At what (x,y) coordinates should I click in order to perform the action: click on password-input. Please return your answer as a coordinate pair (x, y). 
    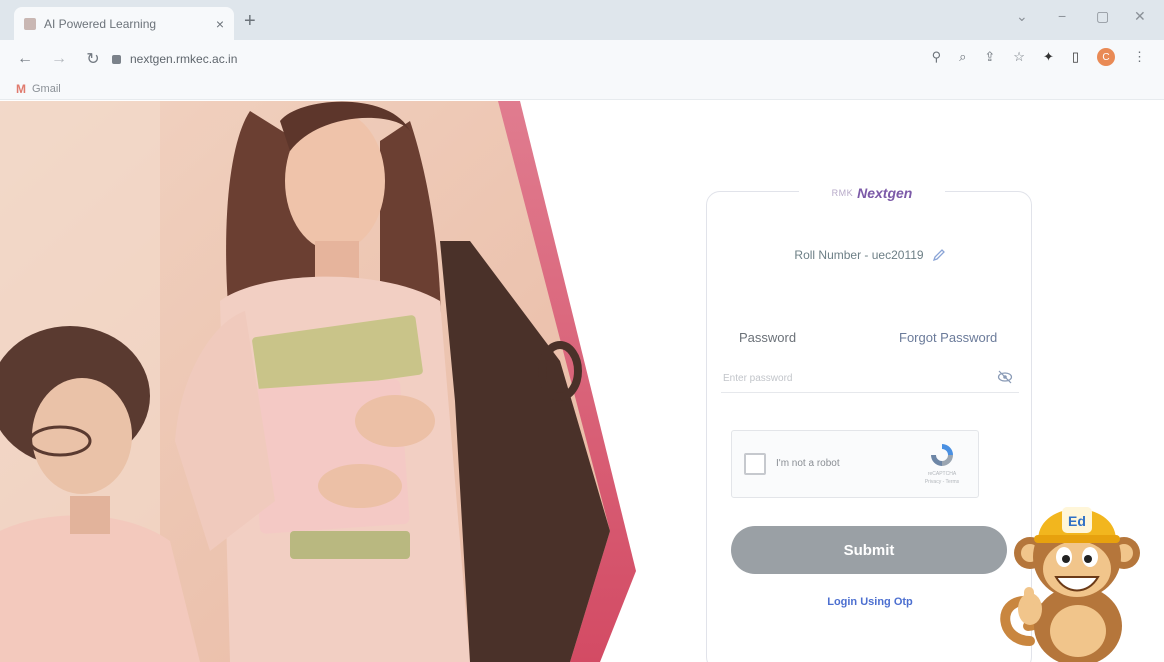
    Looking at the image, I should click on (870, 379).